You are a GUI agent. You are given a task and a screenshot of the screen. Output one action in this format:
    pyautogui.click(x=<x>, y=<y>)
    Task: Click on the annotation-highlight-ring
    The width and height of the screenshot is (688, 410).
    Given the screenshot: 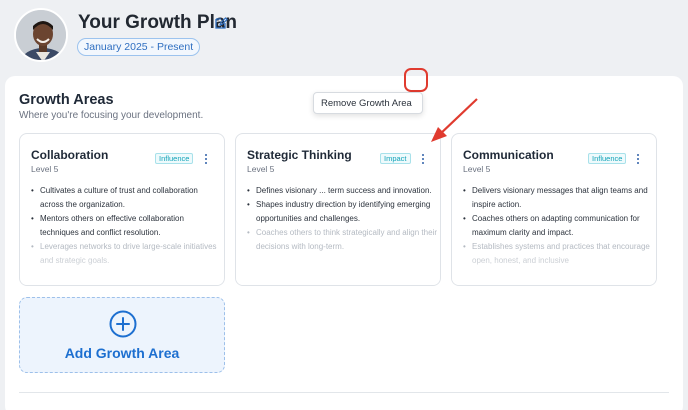 What is the action you would take?
    pyautogui.click(x=416, y=80)
    